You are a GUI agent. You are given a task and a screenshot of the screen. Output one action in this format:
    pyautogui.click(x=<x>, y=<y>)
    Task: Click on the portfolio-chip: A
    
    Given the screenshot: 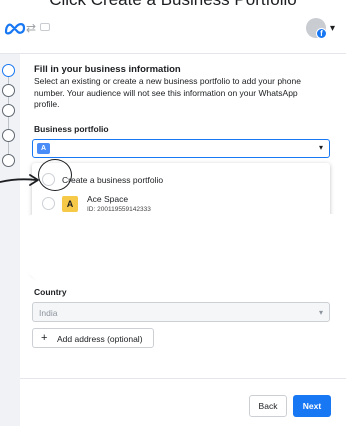 What is the action you would take?
    pyautogui.click(x=43, y=148)
    